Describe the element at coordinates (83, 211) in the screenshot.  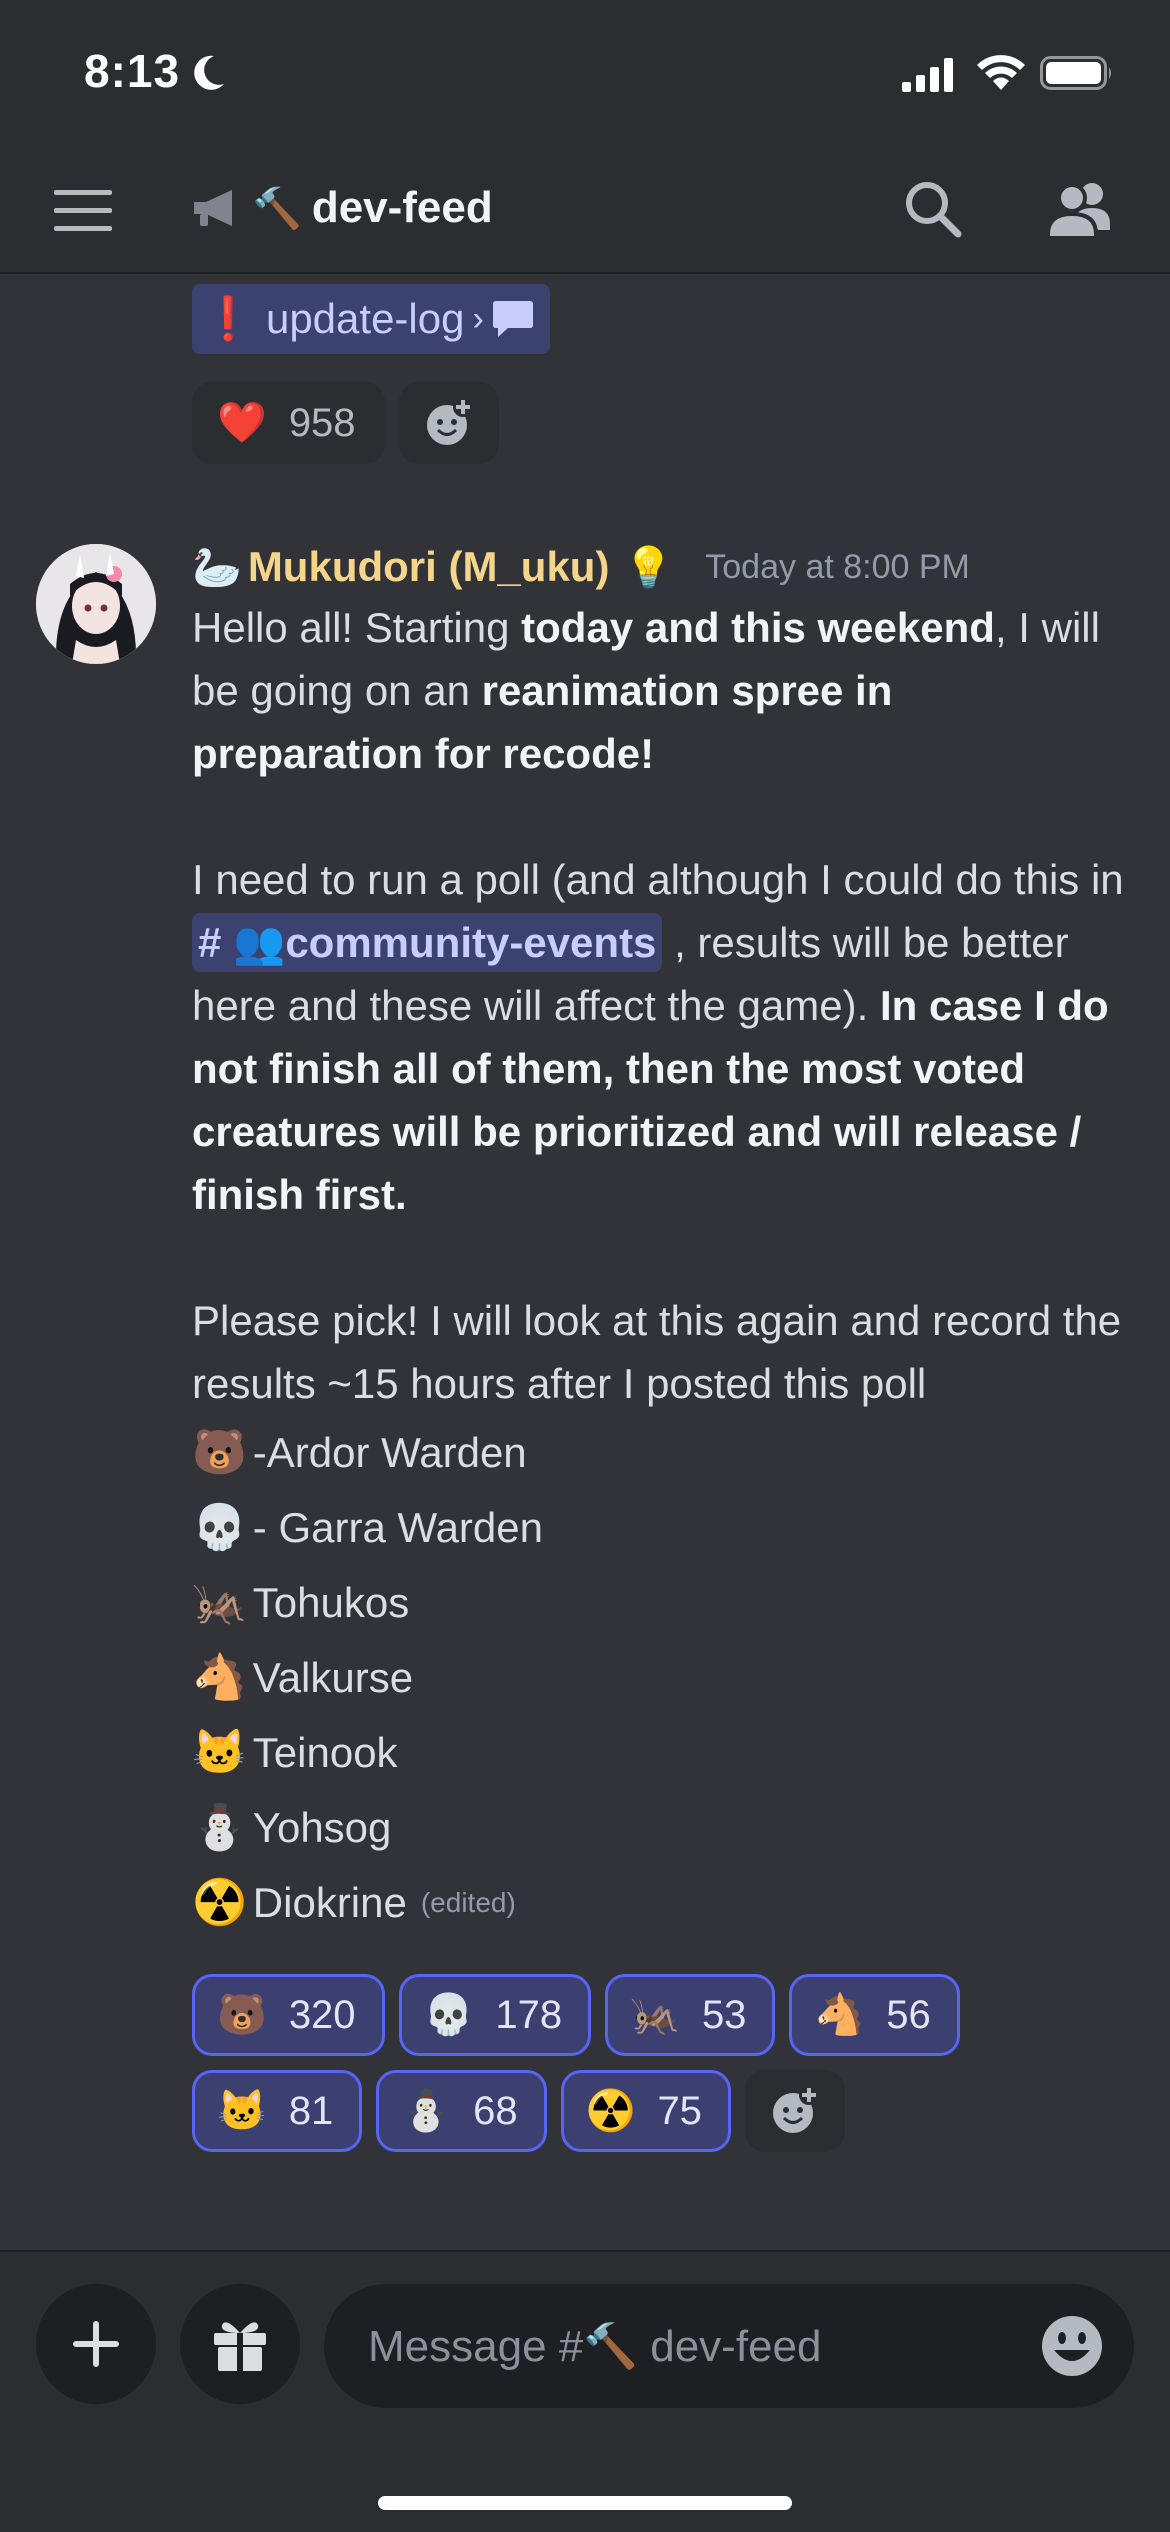
I see `menu-icon` at that location.